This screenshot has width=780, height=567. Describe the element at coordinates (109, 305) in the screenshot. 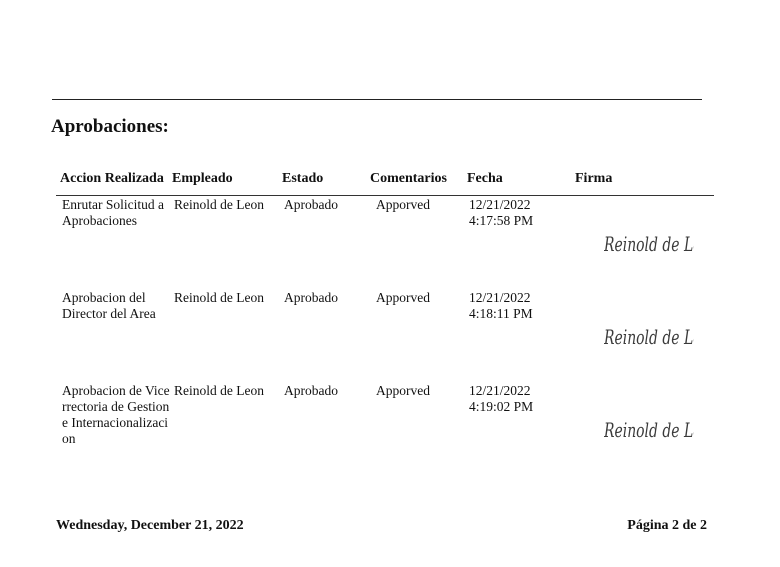

I see `cell-accion: Aprobacion del Director del Area` at that location.